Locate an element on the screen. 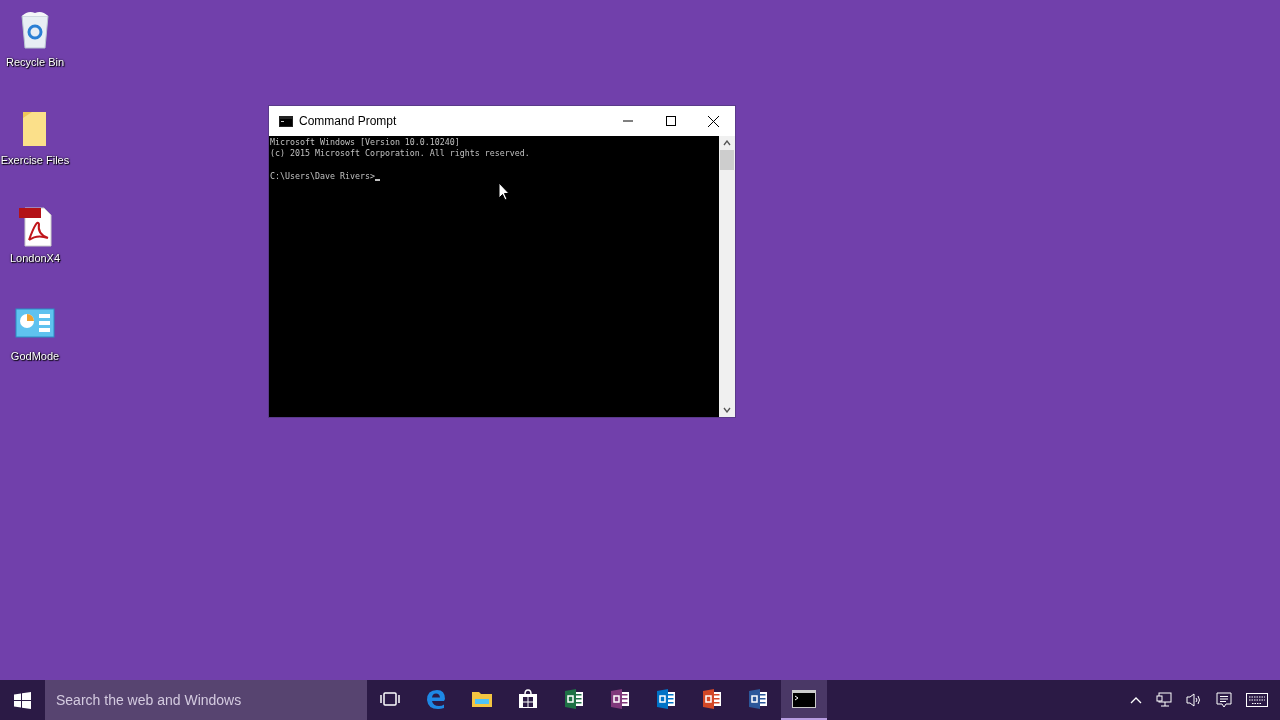 This screenshot has height=720, width=1280. mouse-pointer-icon is located at coordinates (504, 191).